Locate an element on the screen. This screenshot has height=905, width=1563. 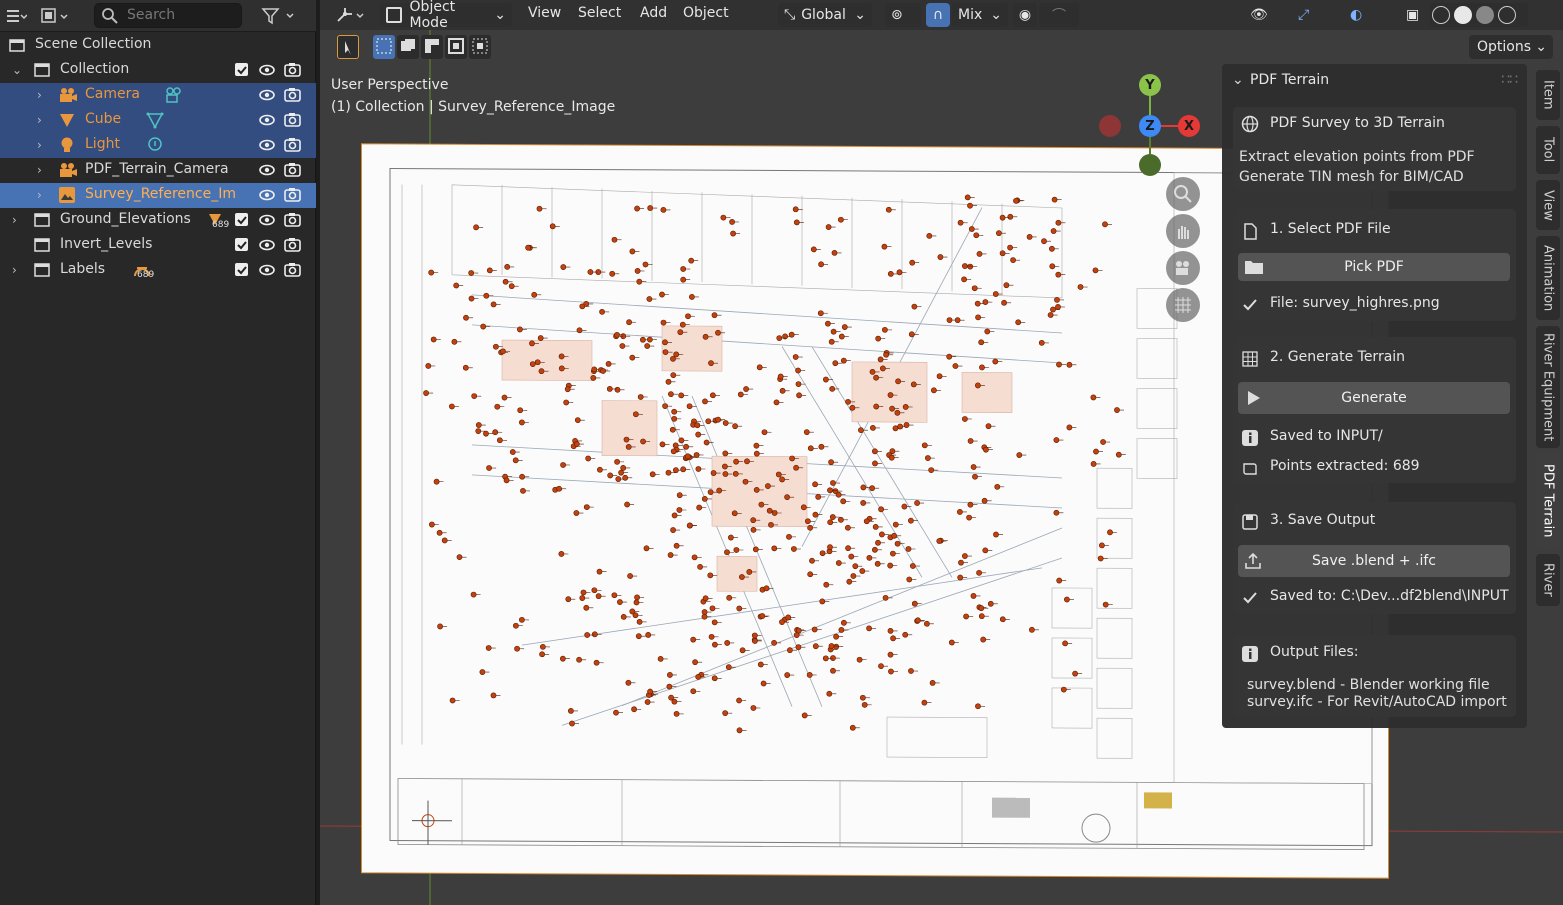
outliner-row-cube: › Cube is located at coordinates (158, 120).